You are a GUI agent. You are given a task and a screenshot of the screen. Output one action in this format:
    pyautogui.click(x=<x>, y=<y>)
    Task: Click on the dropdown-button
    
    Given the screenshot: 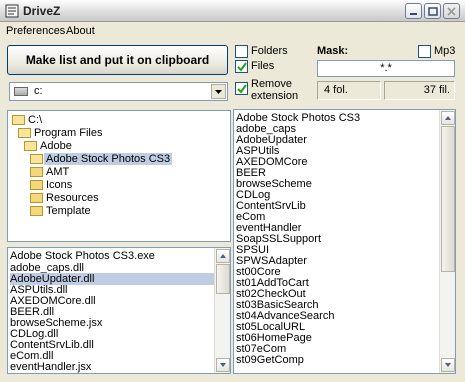 What is the action you would take?
    pyautogui.click(x=218, y=91)
    